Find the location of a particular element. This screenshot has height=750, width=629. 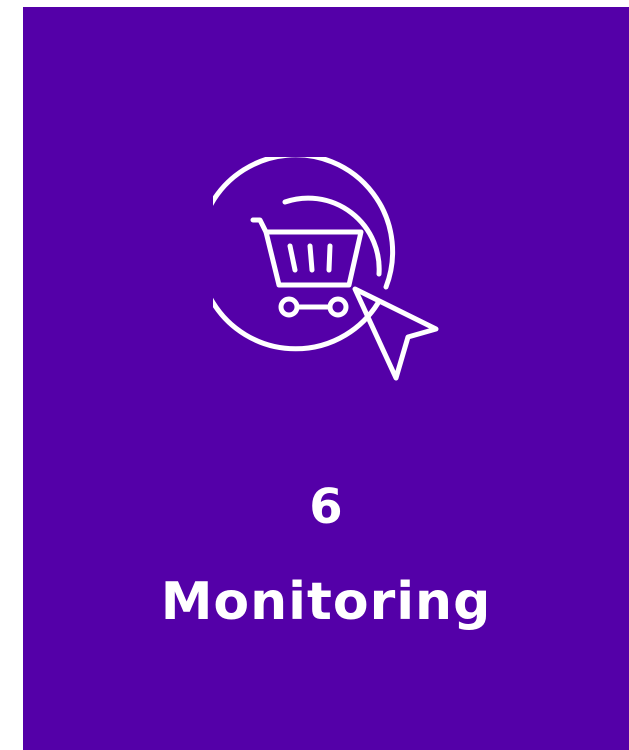

shopping-cart-click-icon is located at coordinates (326, 269).